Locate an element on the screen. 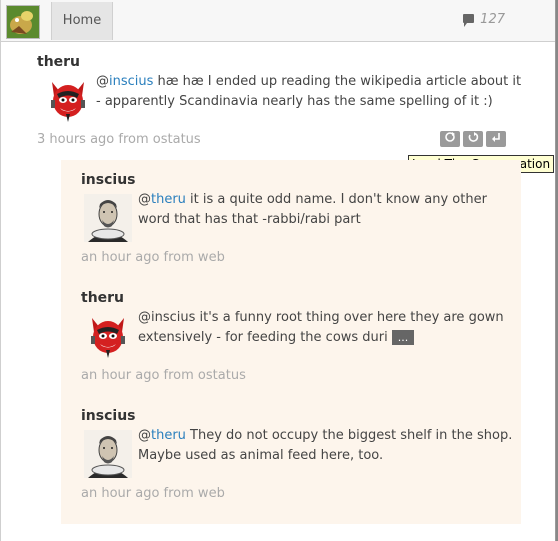 This screenshot has height=541, width=558. notification-count: 127 is located at coordinates (484, 19).